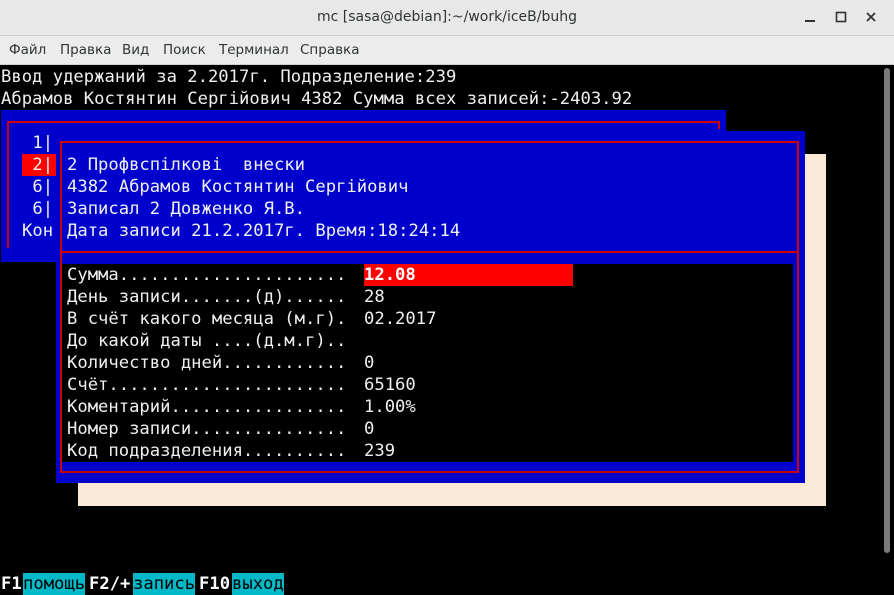 Image resolution: width=894 pixels, height=595 pixels. Describe the element at coordinates (238, 187) in the screenshot. I see `employee-name: 4382 Абрамов Костянтин Сергійович` at that location.